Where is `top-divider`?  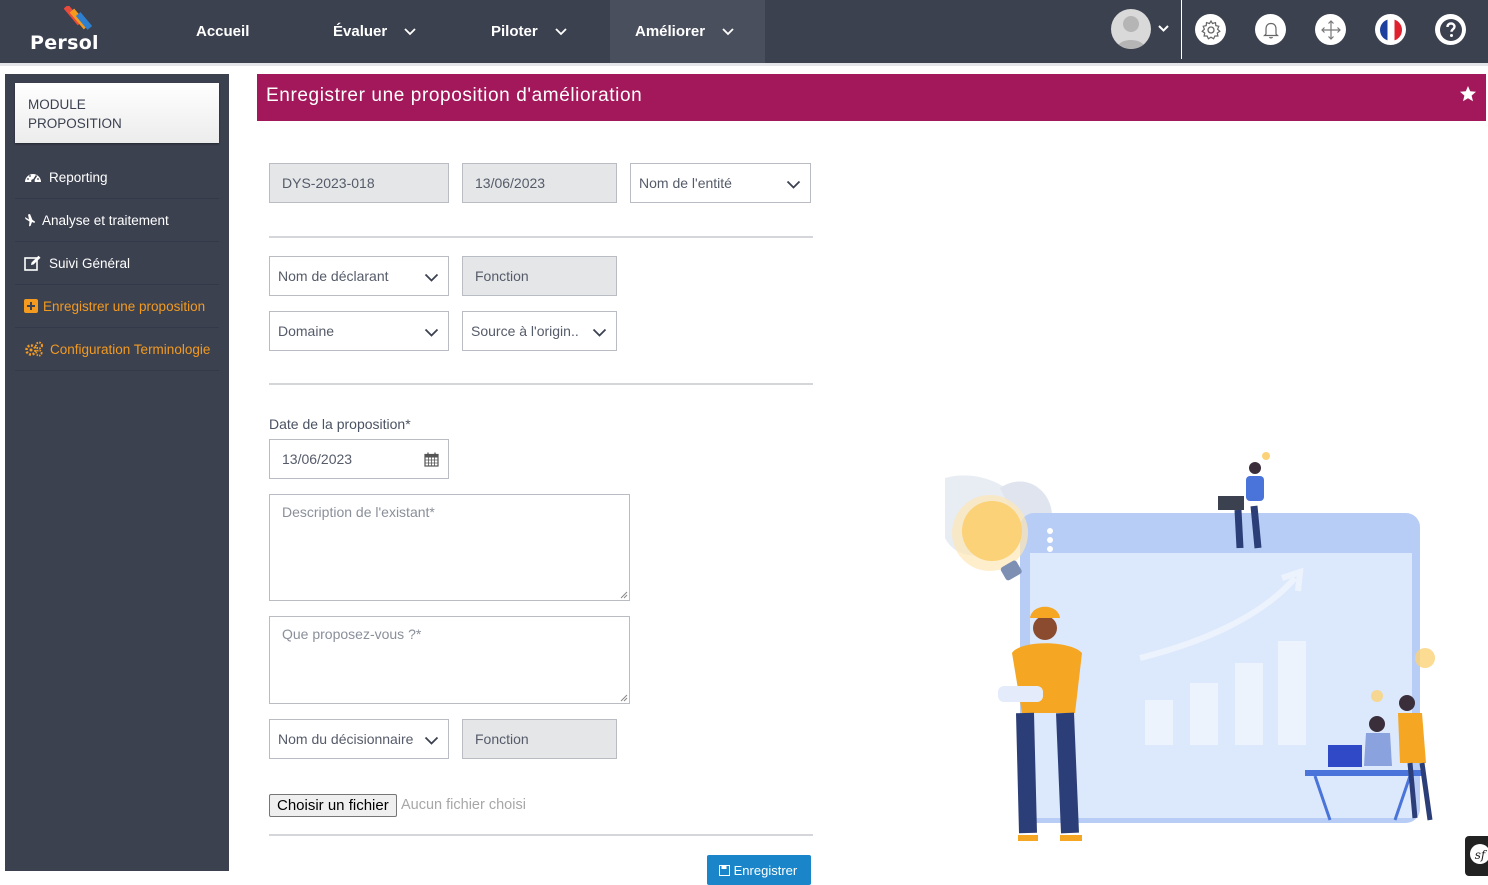 top-divider is located at coordinates (1181, 29).